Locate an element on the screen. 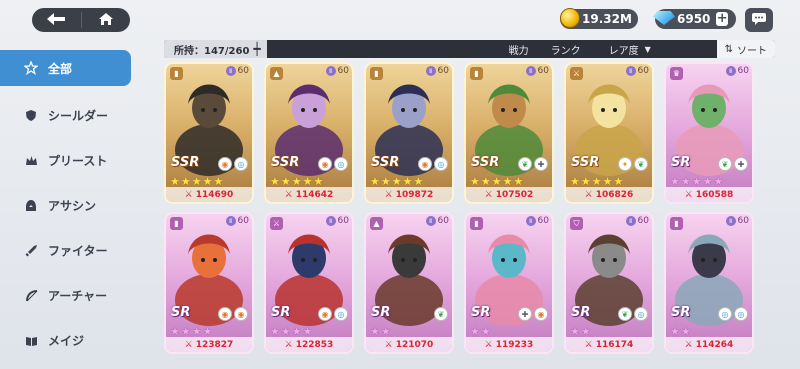 The height and width of the screenshot is (369, 800). character-card: ⚔ Ⅱ 60 SR ◉ ◎ ★ ★ ★ ★ ⚔ 122853 is located at coordinates (309, 283).